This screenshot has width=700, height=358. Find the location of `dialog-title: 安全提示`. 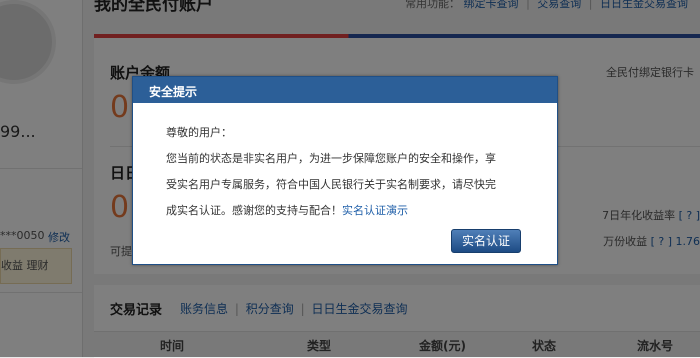

dialog-title: 安全提示 is located at coordinates (173, 91).